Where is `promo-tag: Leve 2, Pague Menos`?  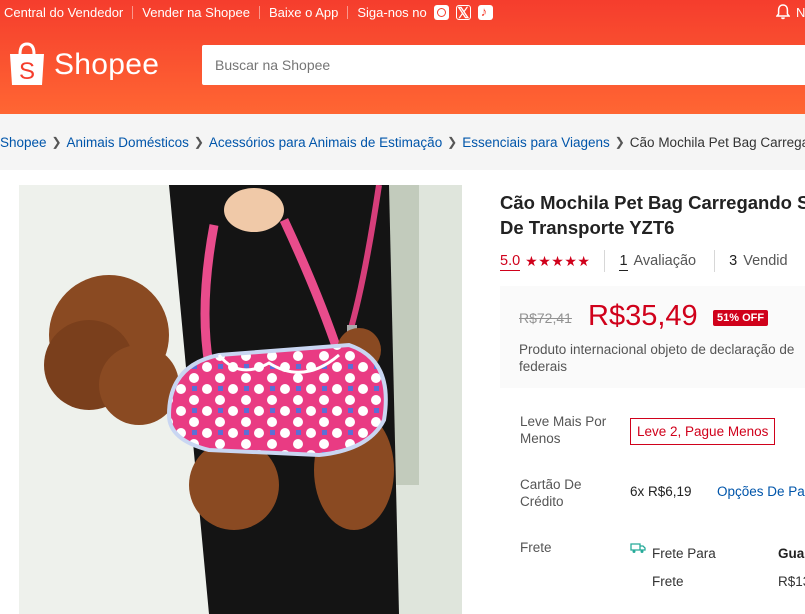 promo-tag: Leve 2, Pague Menos is located at coordinates (703, 431).